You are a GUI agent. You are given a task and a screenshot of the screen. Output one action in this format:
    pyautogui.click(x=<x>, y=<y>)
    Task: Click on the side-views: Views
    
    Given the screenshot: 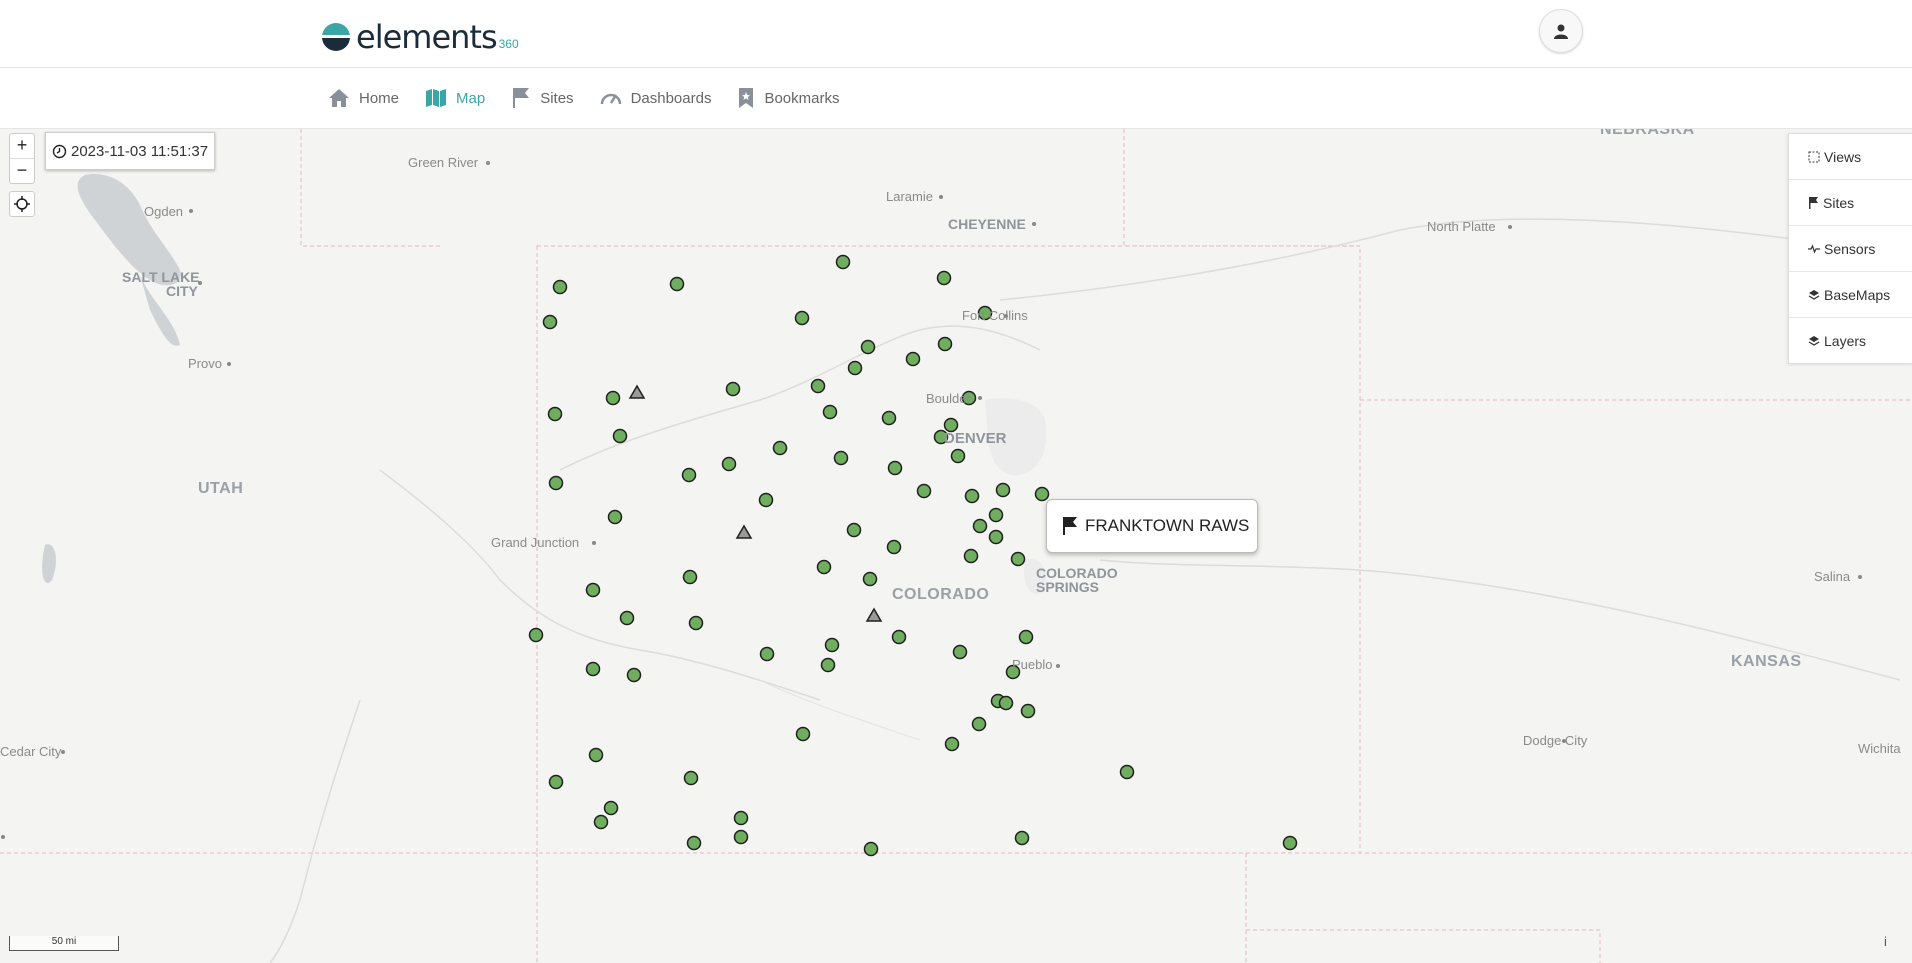 What is the action you would take?
    pyautogui.click(x=1850, y=157)
    